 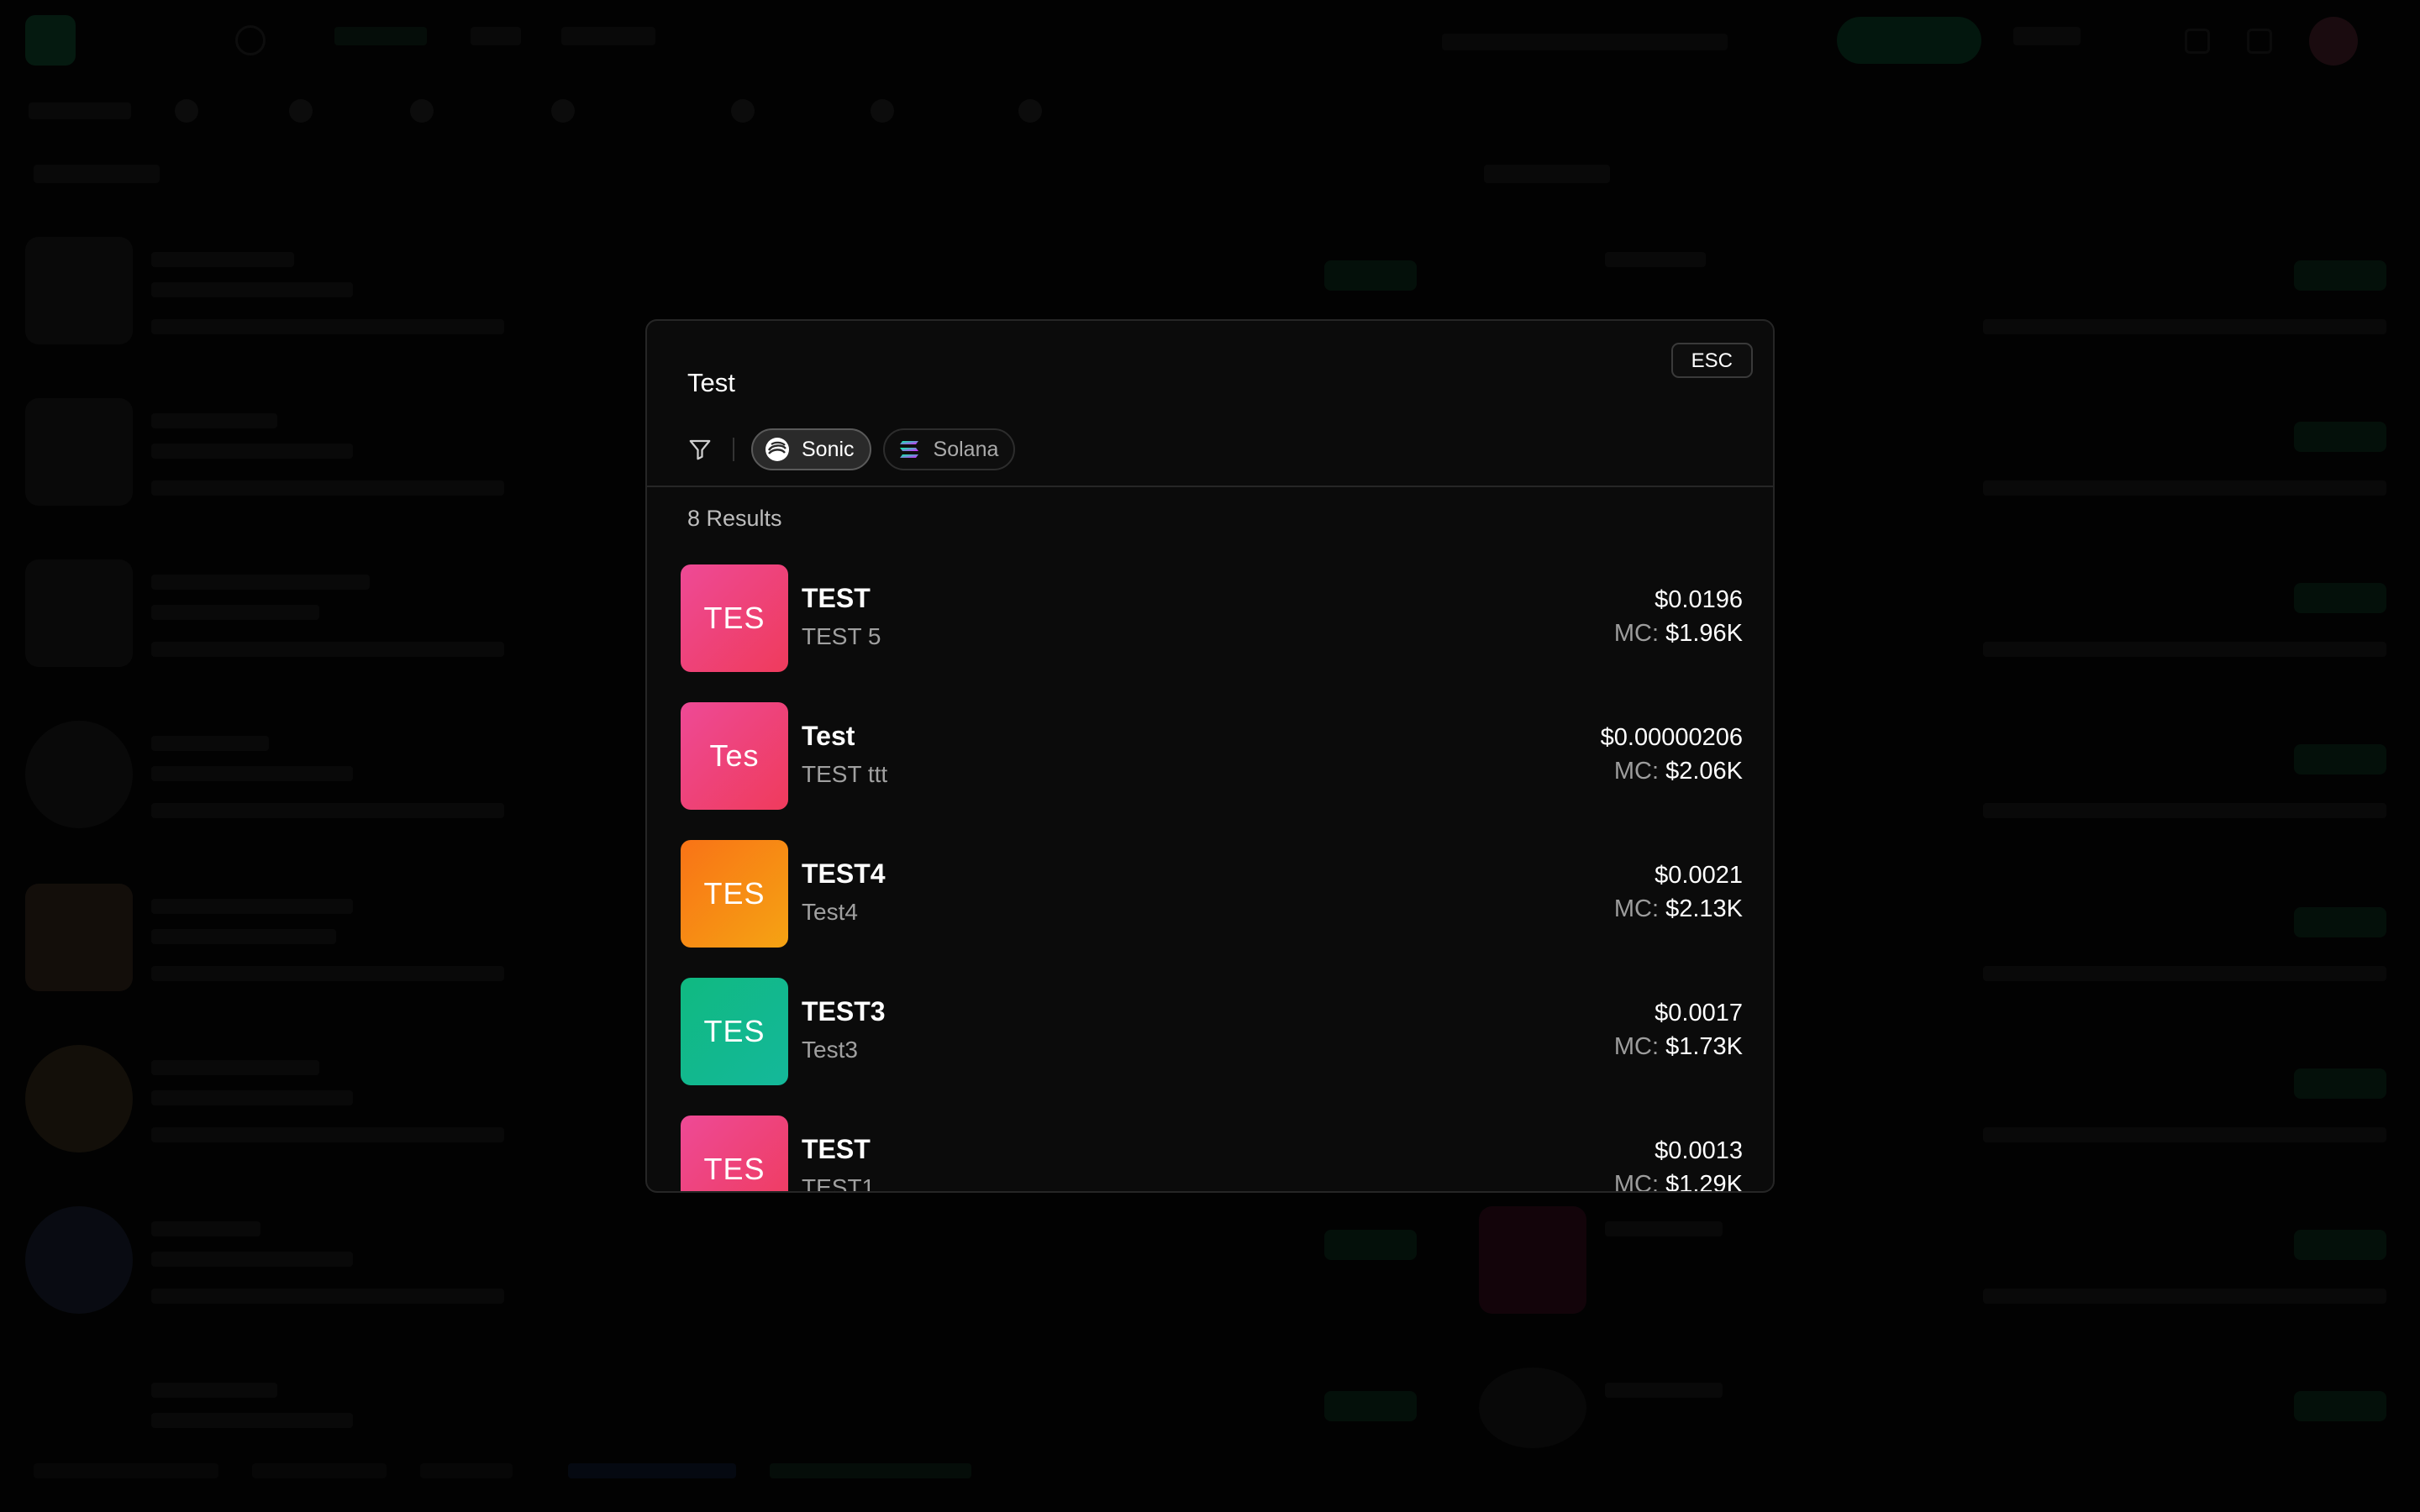 What do you see at coordinates (1699, 1013) in the screenshot?
I see `token-price: $0.0017` at bounding box center [1699, 1013].